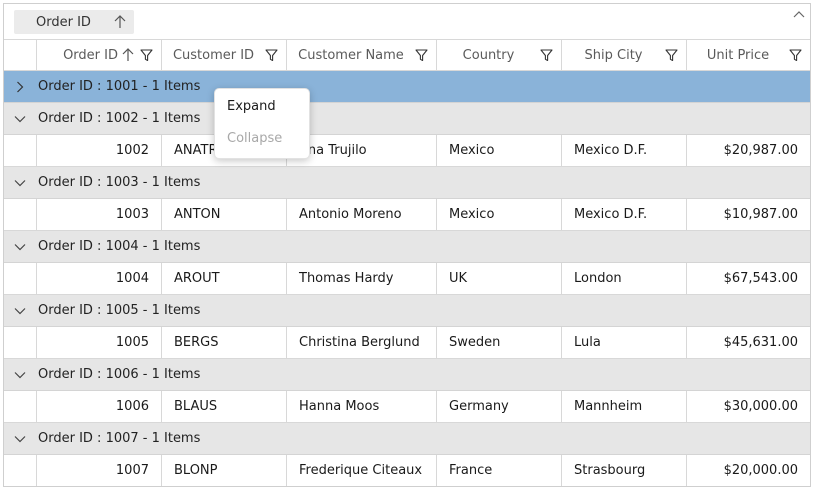 The image size is (815, 490). I want to click on cell-unit-price: $10,987.00, so click(748, 214).